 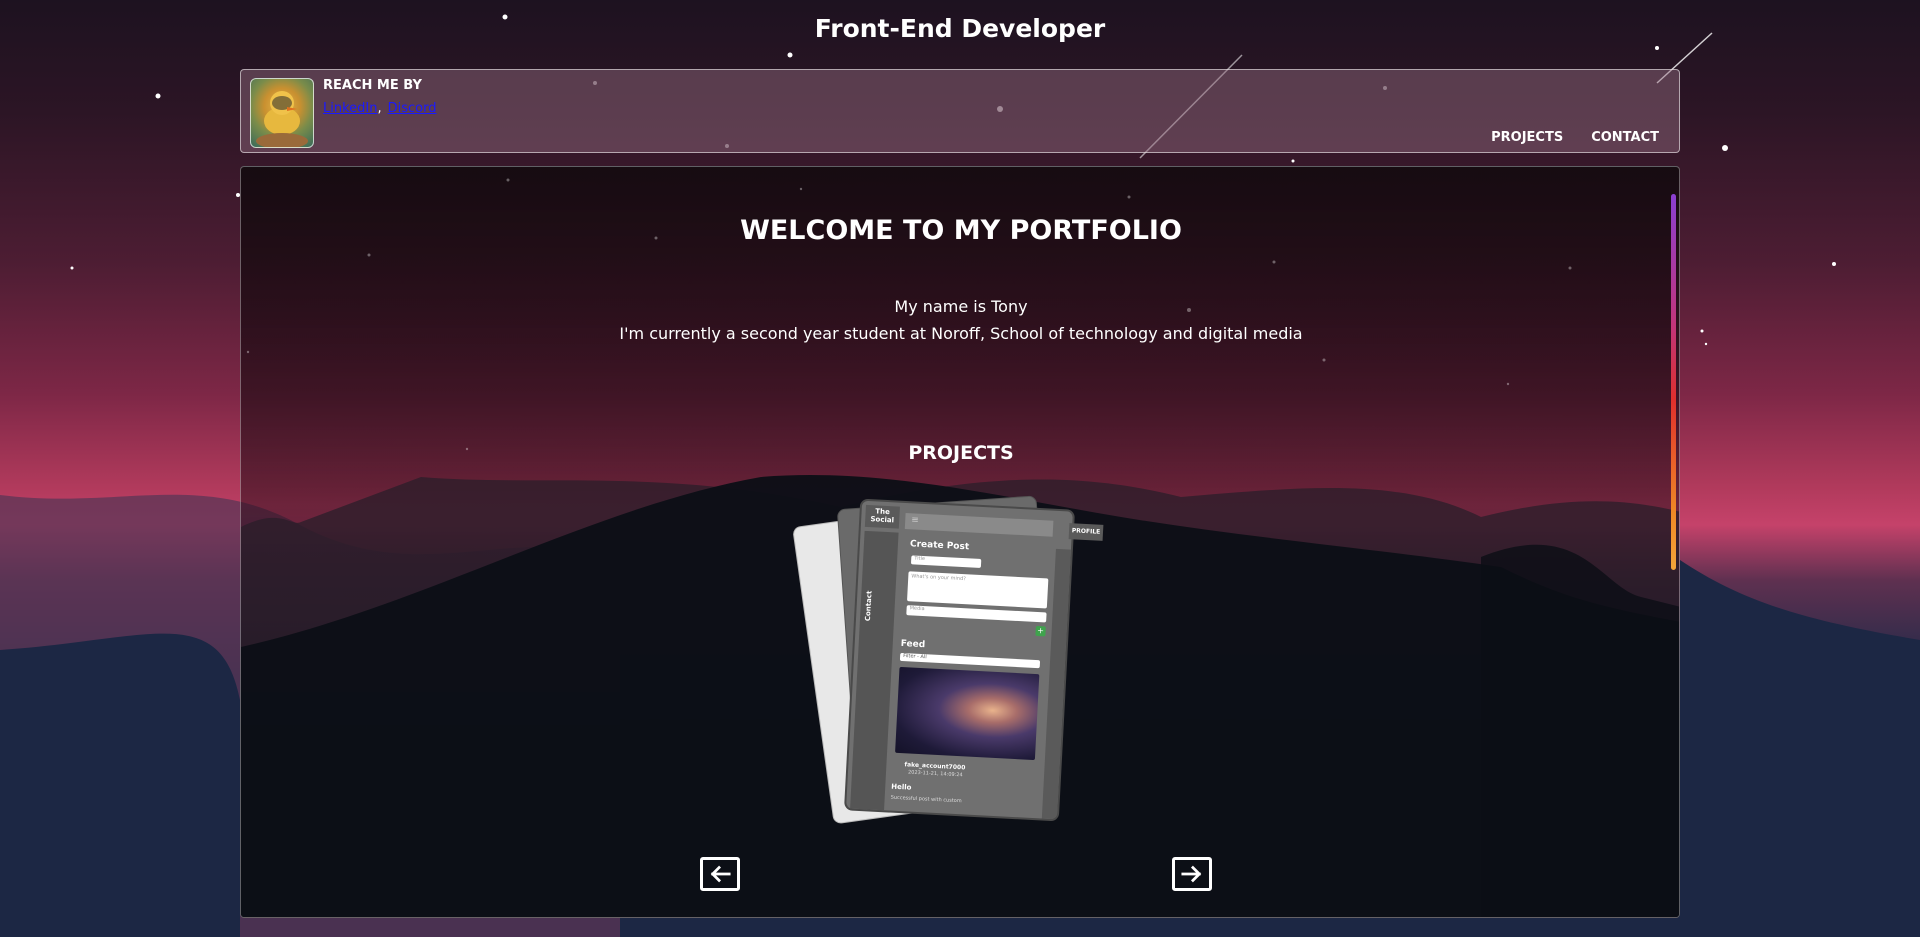 I want to click on intro-name: My name is Tony, so click(x=961, y=306).